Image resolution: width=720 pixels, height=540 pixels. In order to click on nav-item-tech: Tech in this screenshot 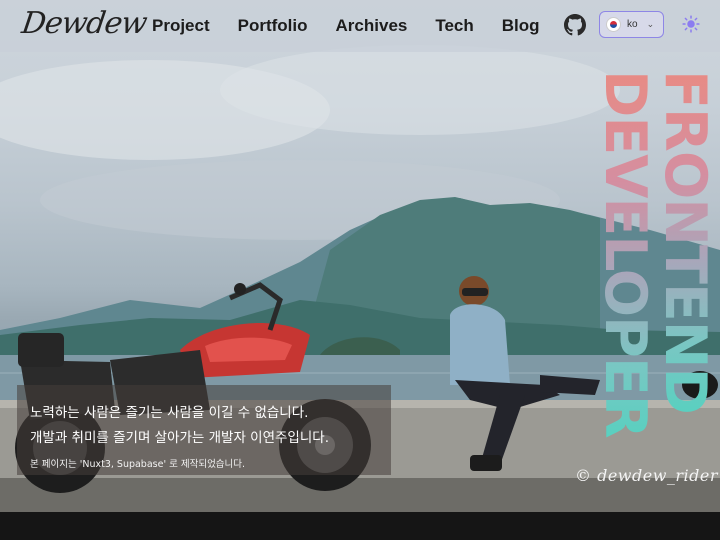, I will do `click(454, 26)`.